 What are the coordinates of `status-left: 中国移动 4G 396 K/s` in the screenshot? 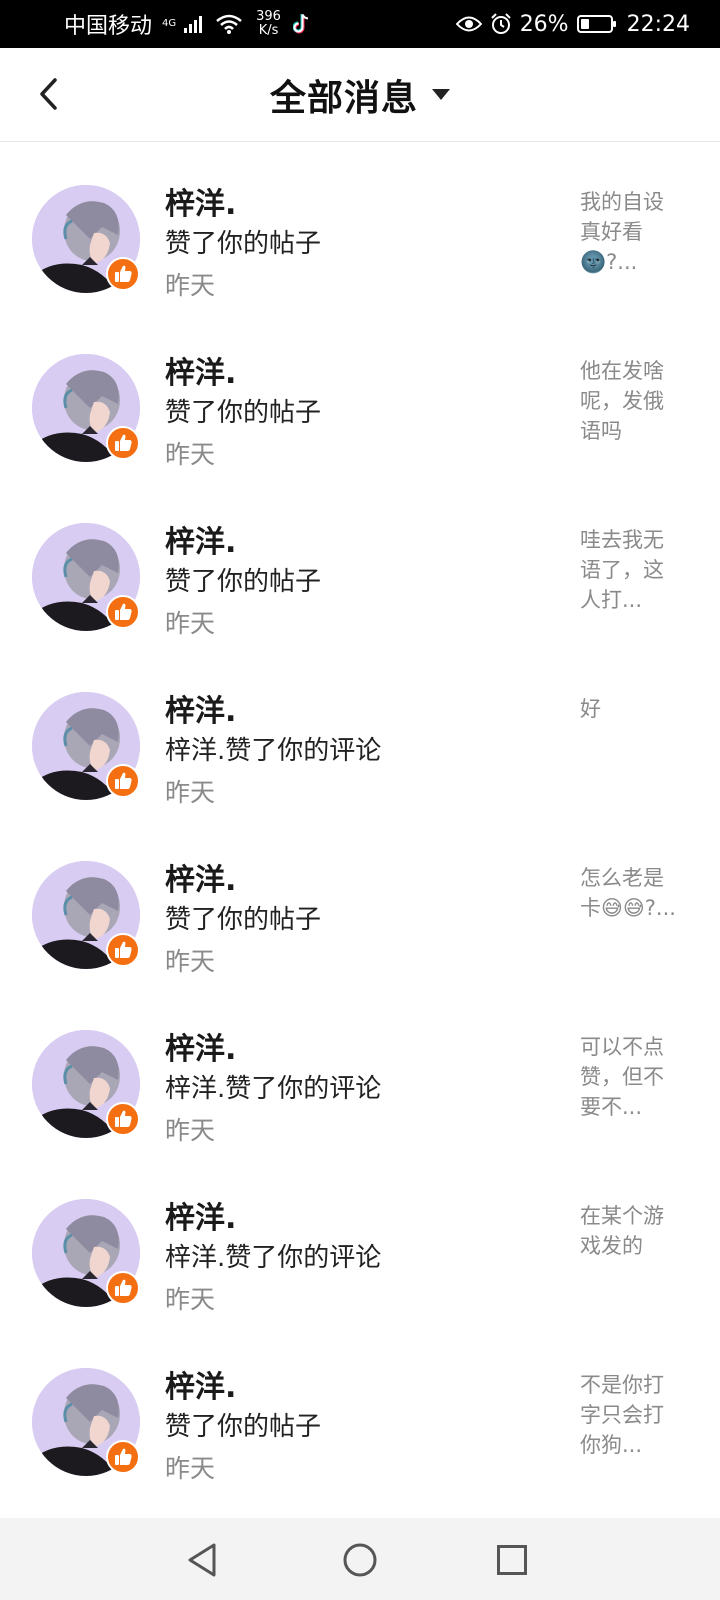 It's located at (187, 24).